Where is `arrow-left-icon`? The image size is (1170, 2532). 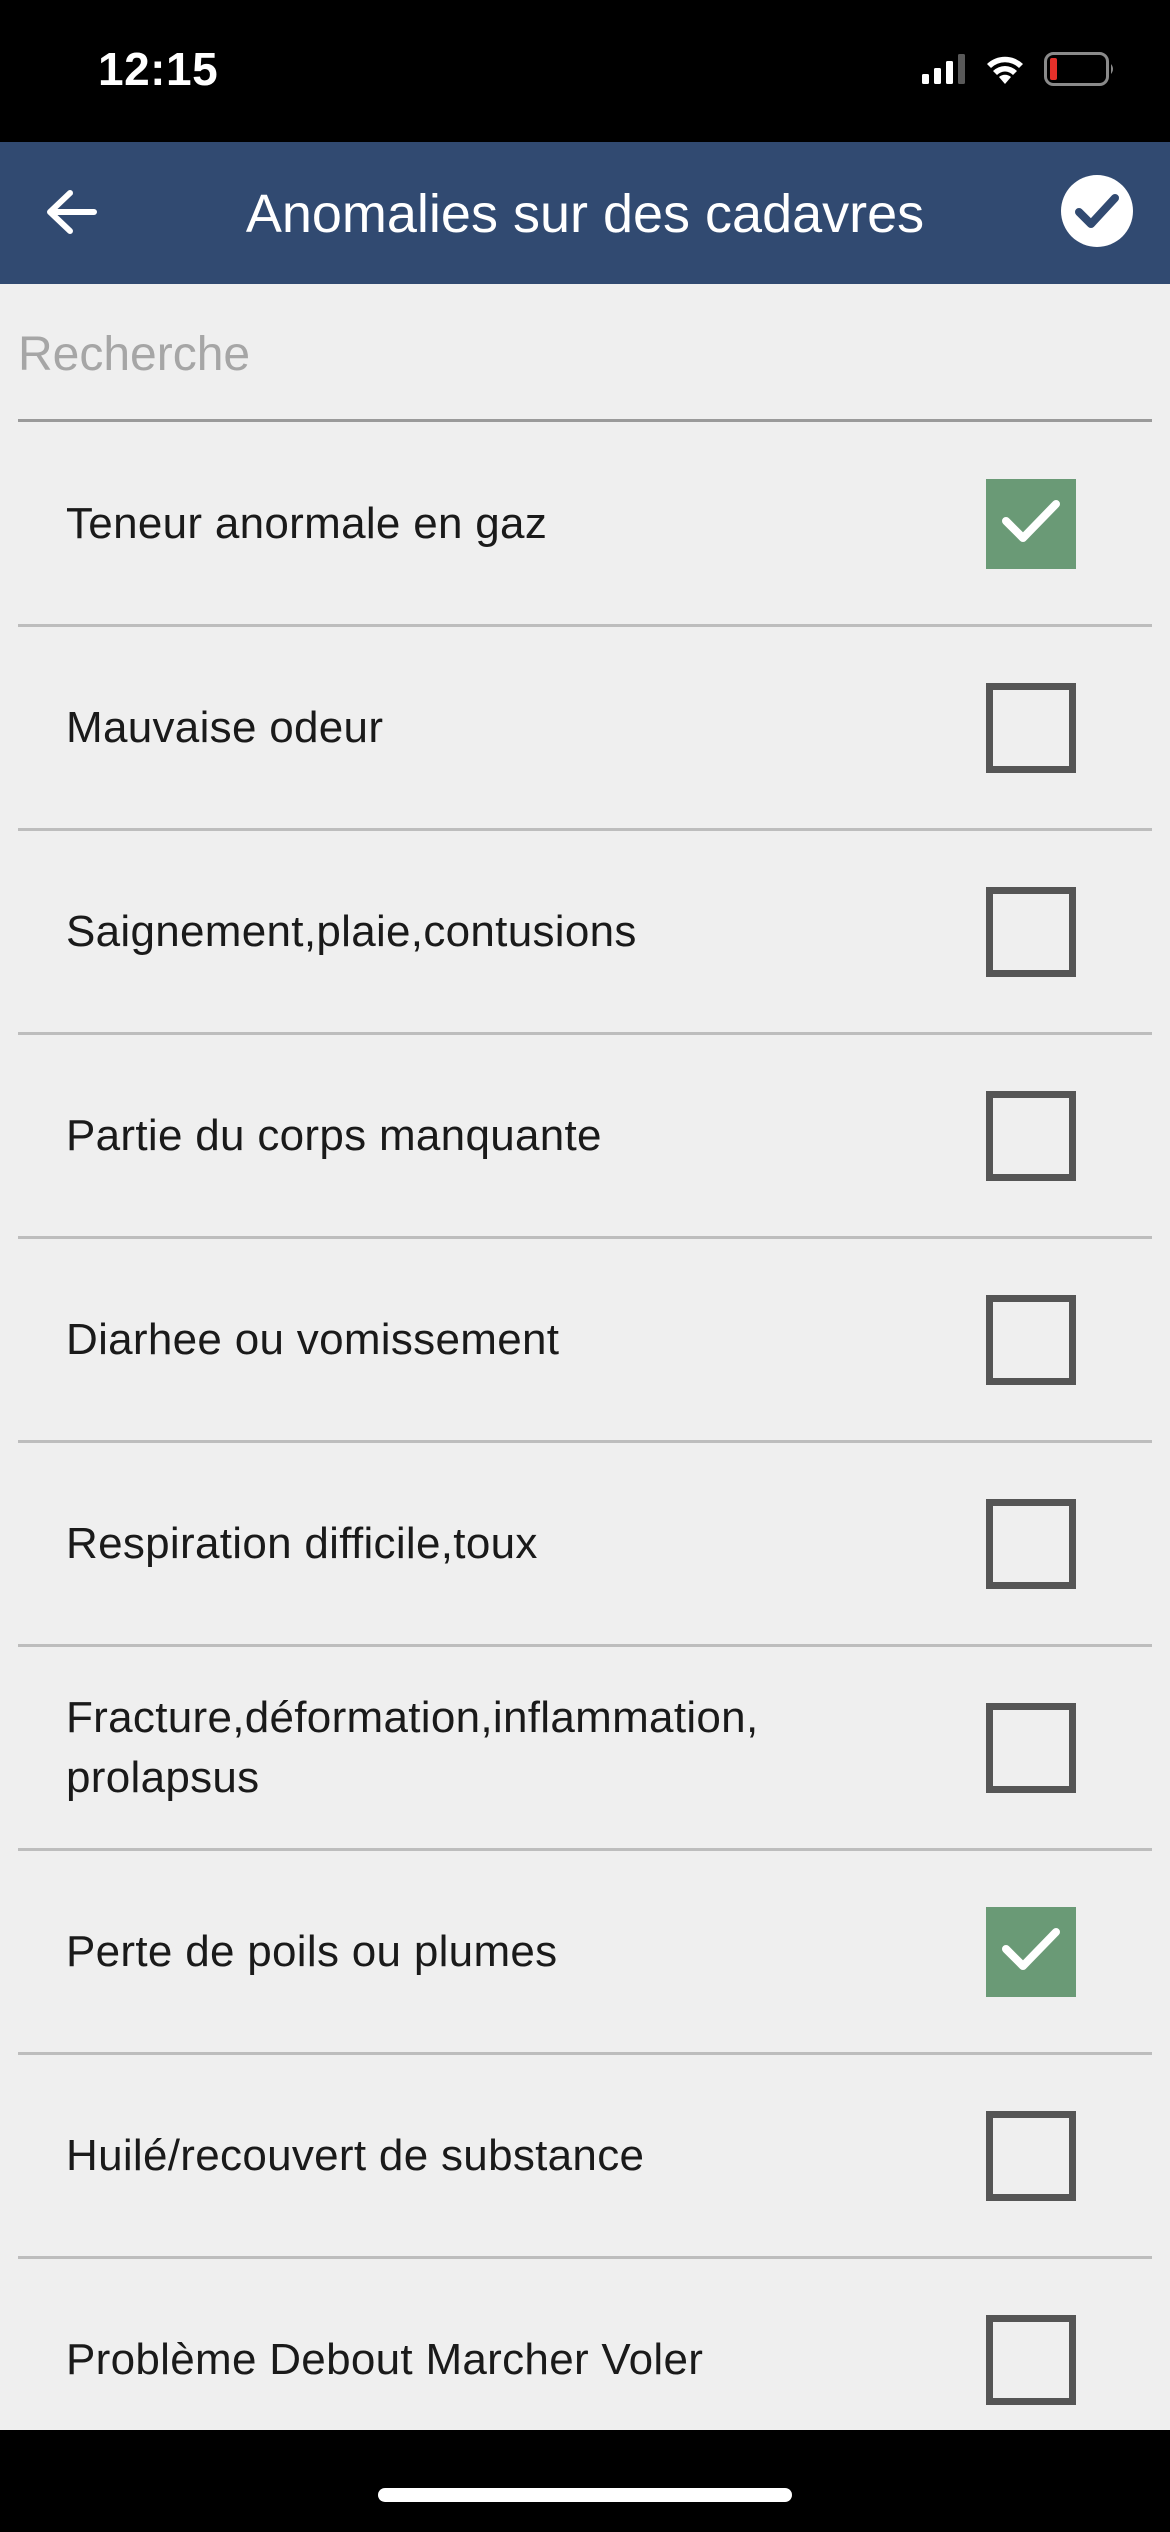 arrow-left-icon is located at coordinates (72, 214).